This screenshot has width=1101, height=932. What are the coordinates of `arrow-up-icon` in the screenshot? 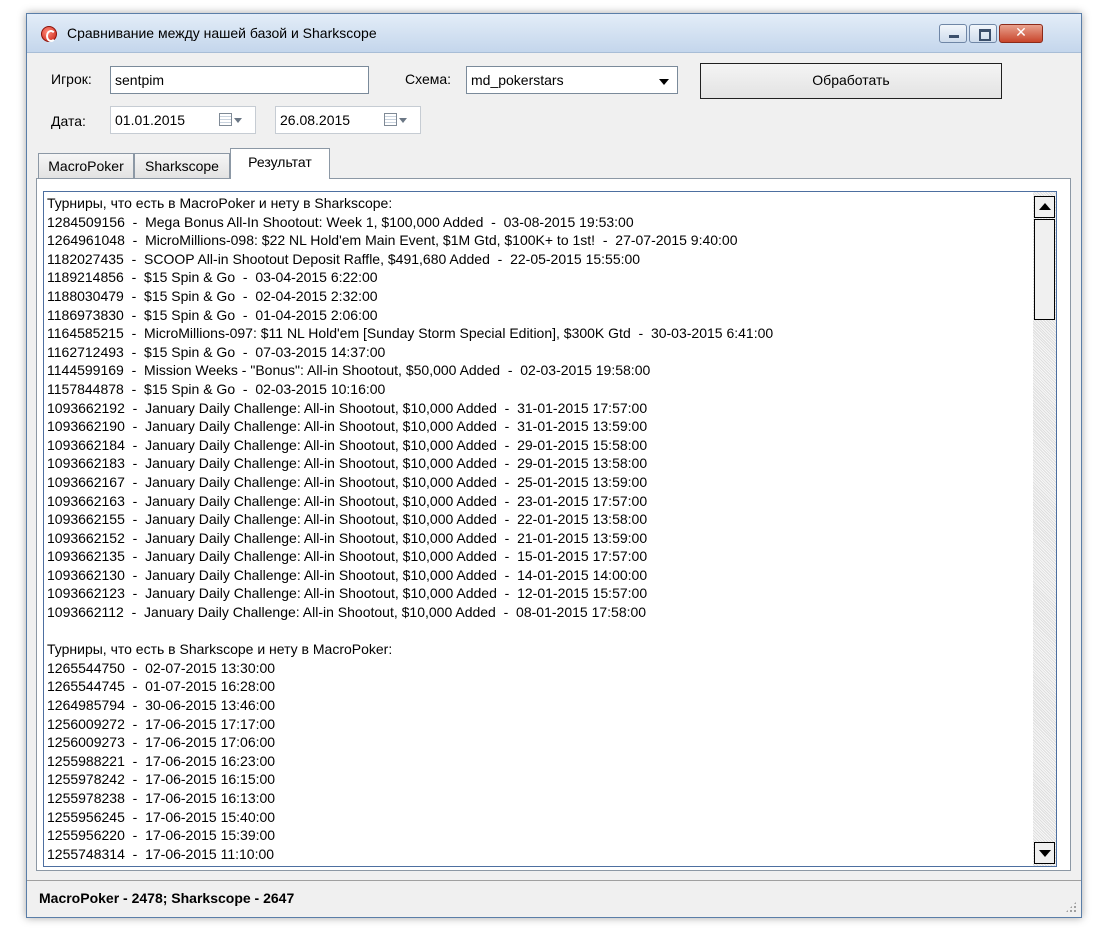 It's located at (1045, 206).